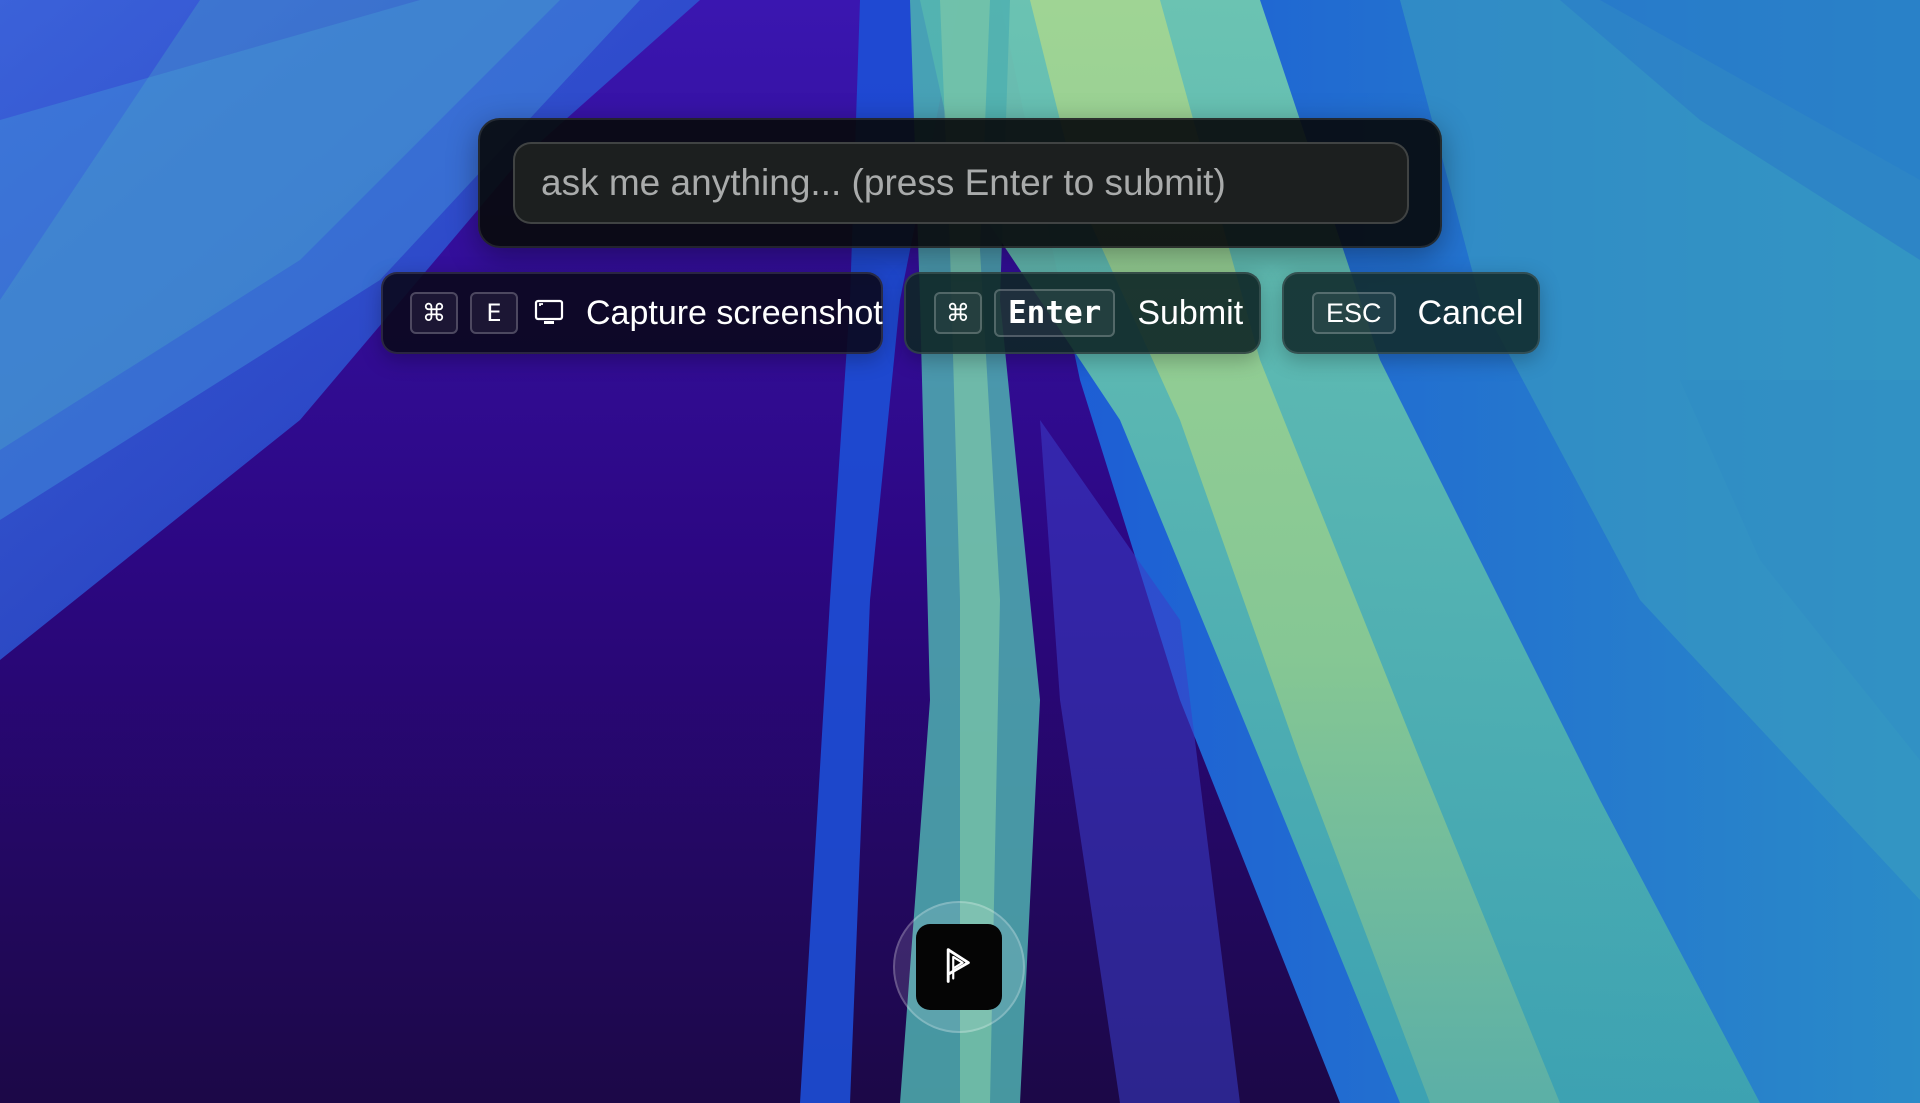  What do you see at coordinates (494, 313) in the screenshot?
I see `e-key: E` at bounding box center [494, 313].